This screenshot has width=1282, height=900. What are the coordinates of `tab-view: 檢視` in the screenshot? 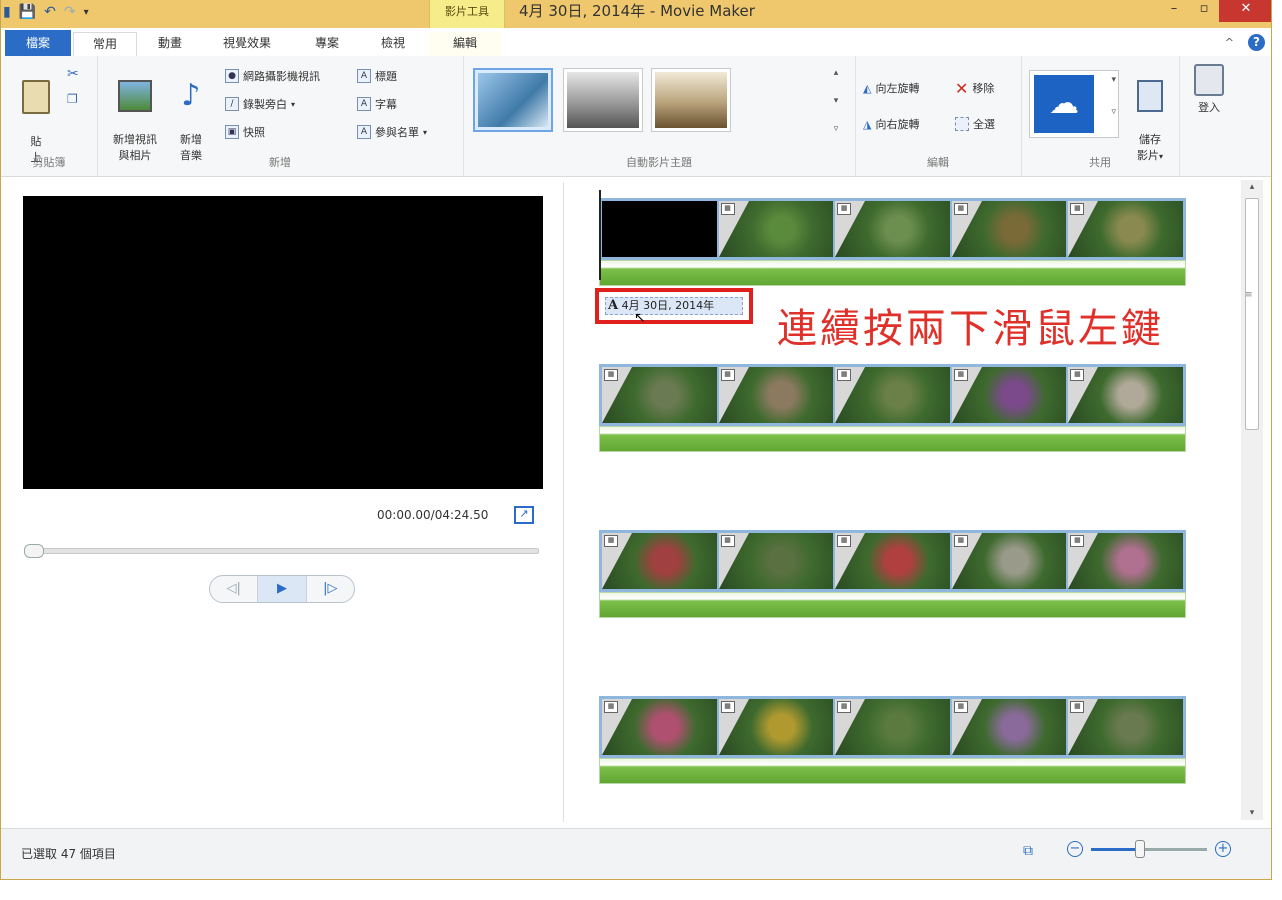 It's located at (393, 44).